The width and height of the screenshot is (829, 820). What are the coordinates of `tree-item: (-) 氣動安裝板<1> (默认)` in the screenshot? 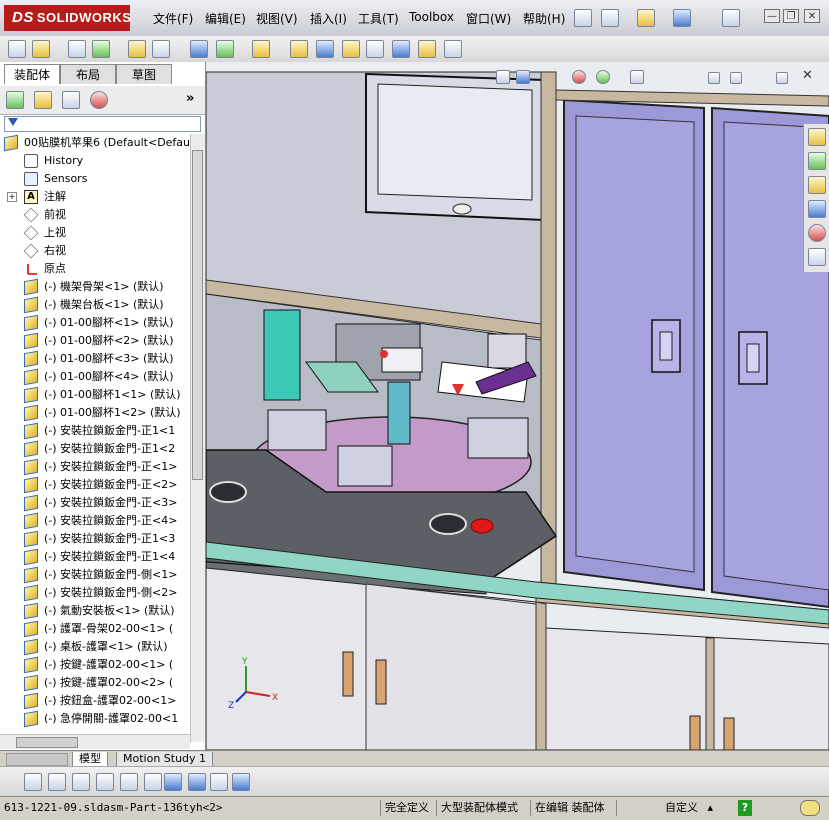 It's located at (95, 611).